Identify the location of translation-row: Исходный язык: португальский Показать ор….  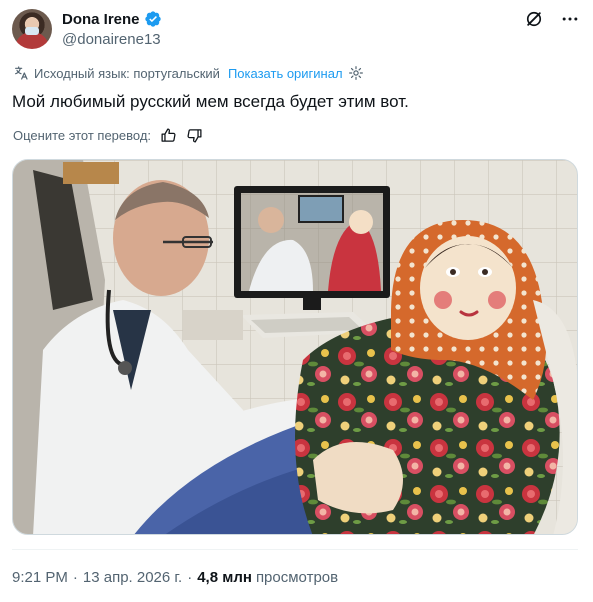
(188, 73).